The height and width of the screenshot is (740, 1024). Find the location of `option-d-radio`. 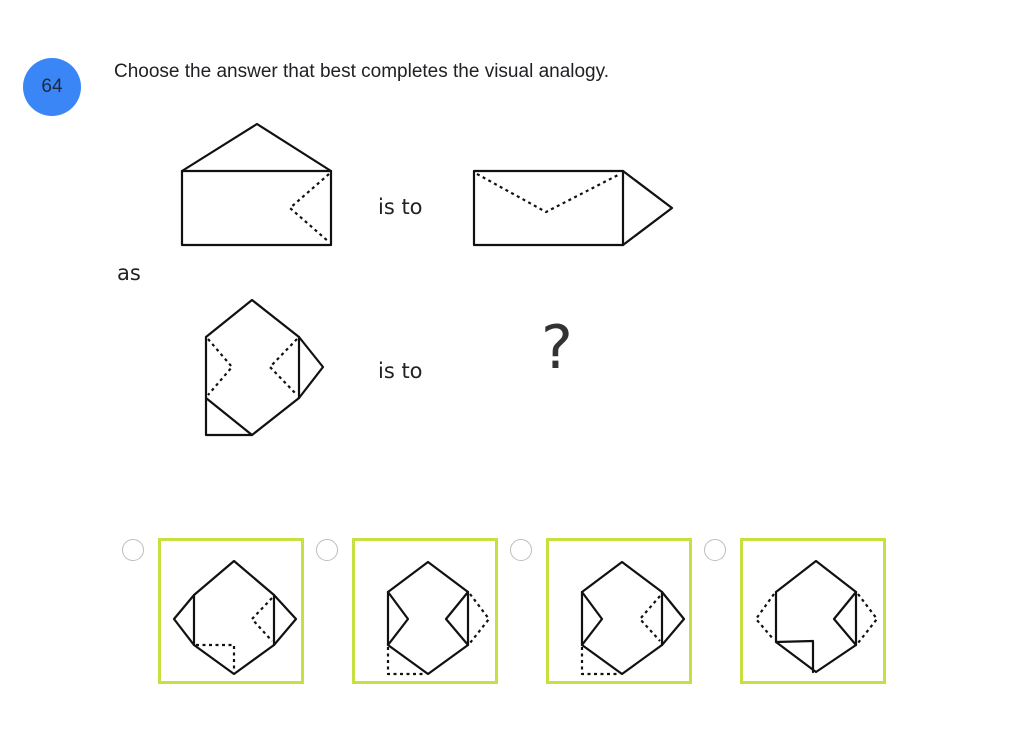

option-d-radio is located at coordinates (715, 550).